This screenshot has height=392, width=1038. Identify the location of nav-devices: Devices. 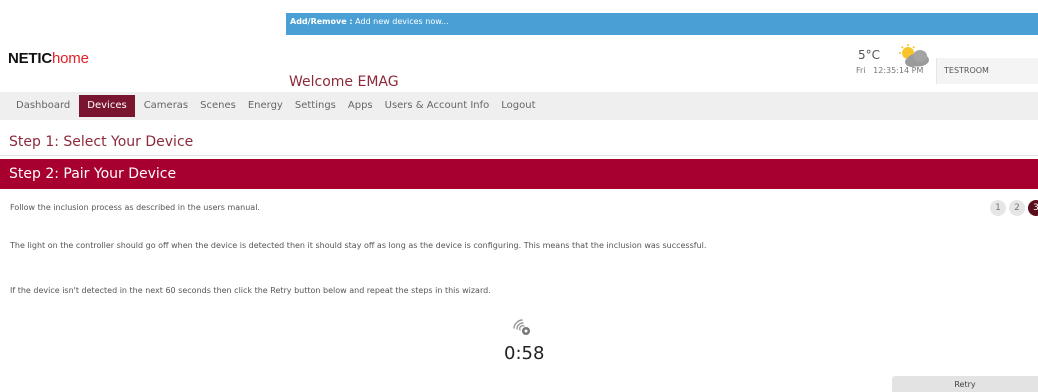
(107, 106).